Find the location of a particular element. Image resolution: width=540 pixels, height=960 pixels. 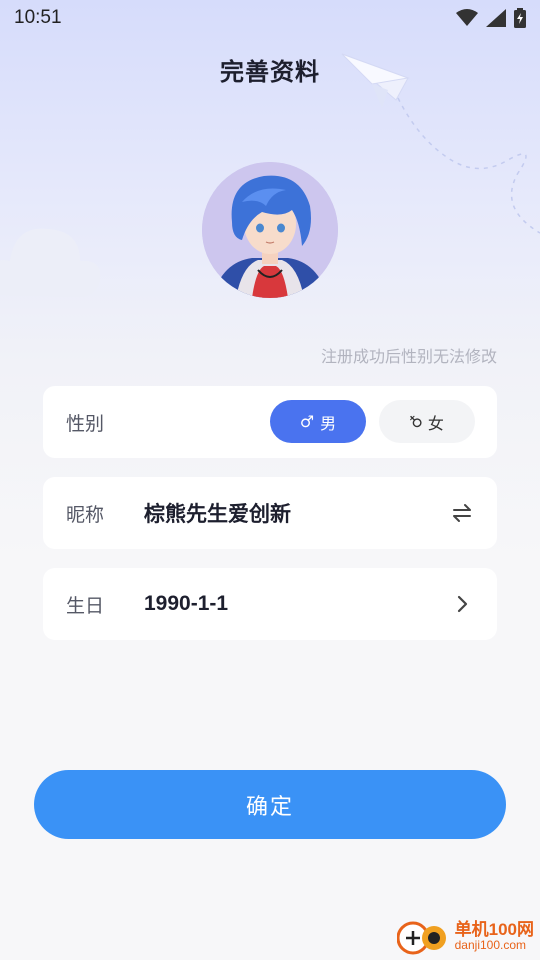

chevron-right-icon is located at coordinates (462, 604).